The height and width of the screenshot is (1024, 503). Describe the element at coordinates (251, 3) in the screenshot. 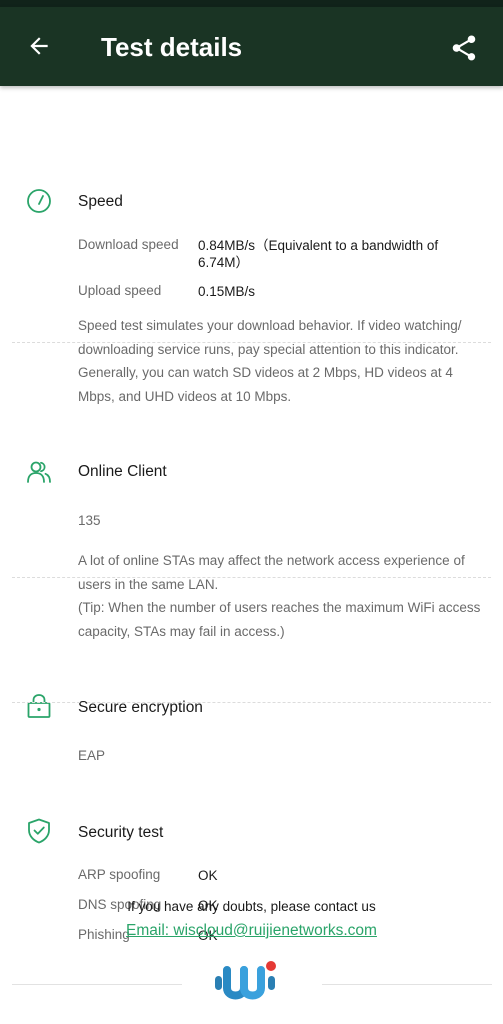

I see `status-bar` at that location.